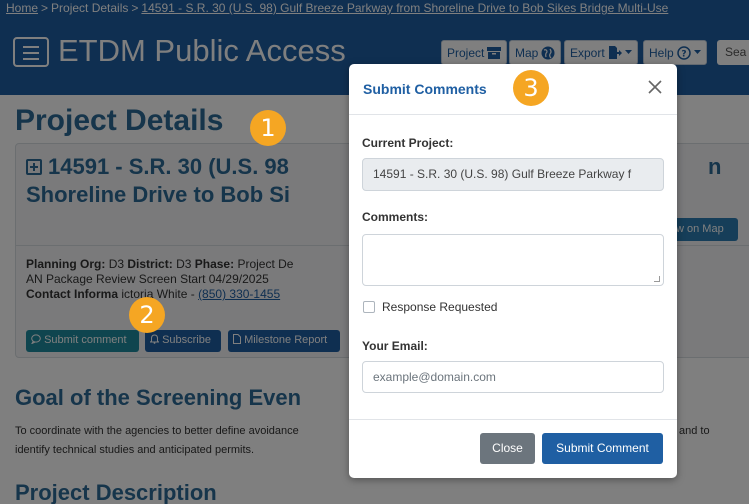 This screenshot has height=504, width=749. I want to click on callout-badge-3: 3, so click(531, 88).